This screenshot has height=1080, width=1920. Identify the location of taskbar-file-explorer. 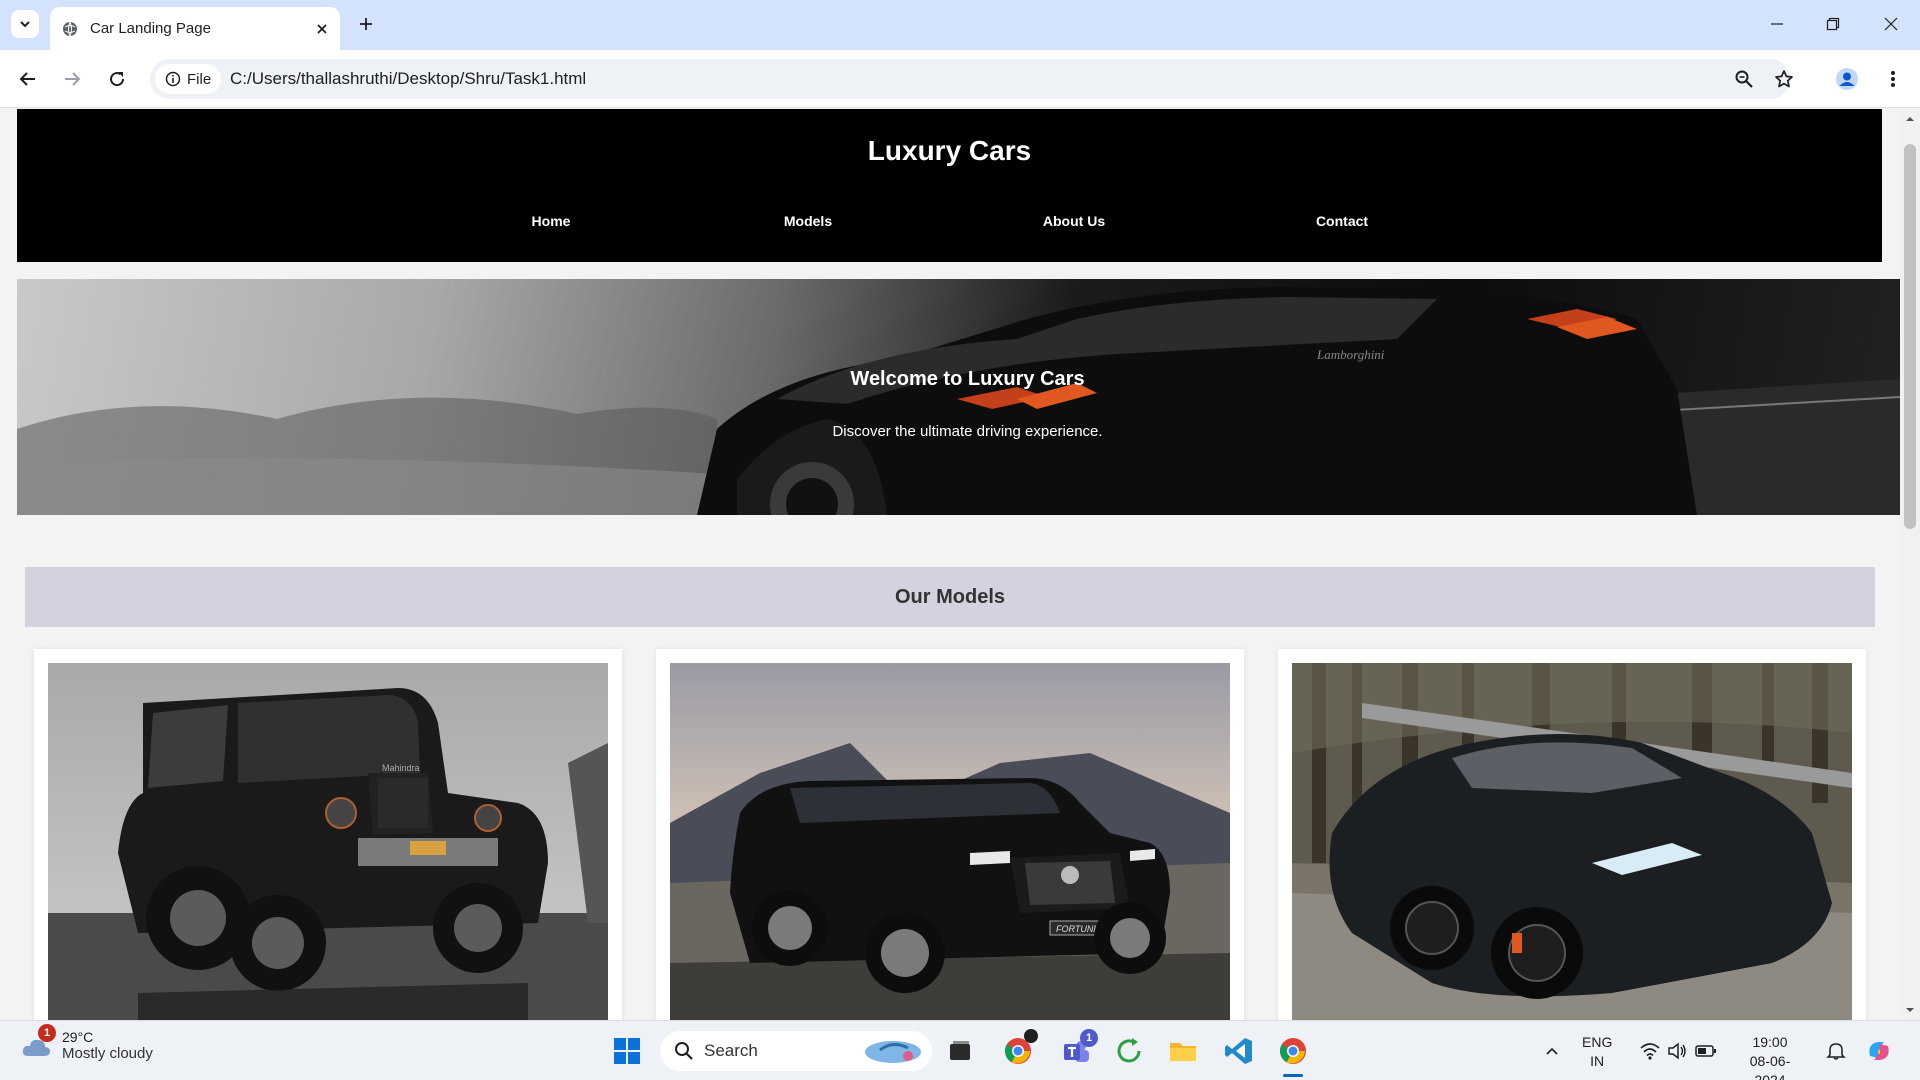
(1183, 1051).